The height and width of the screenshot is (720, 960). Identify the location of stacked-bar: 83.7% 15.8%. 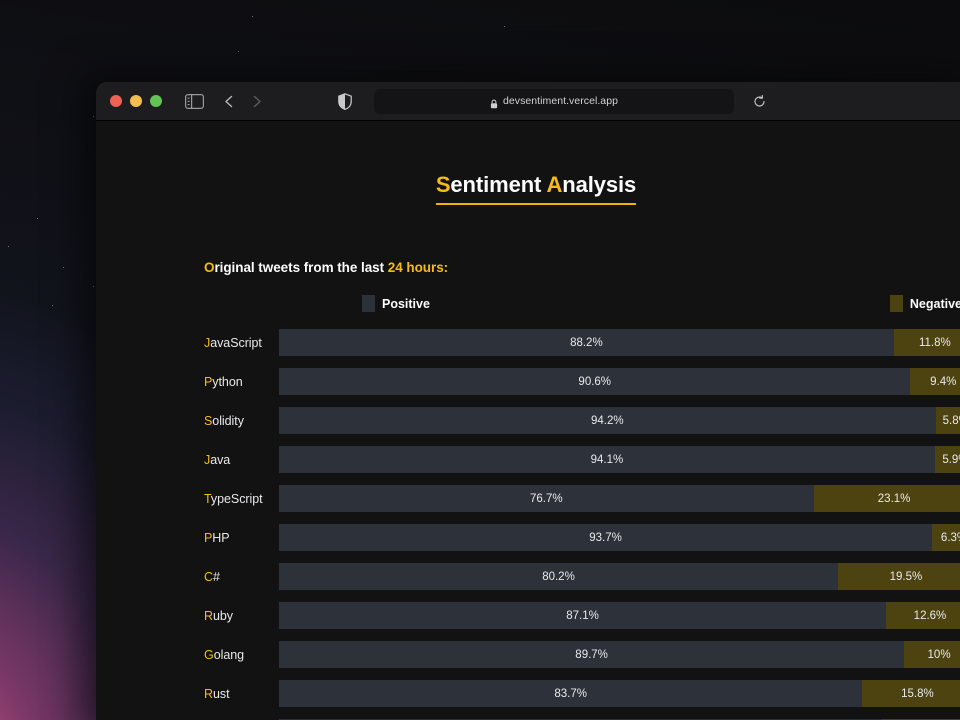
(619, 693).